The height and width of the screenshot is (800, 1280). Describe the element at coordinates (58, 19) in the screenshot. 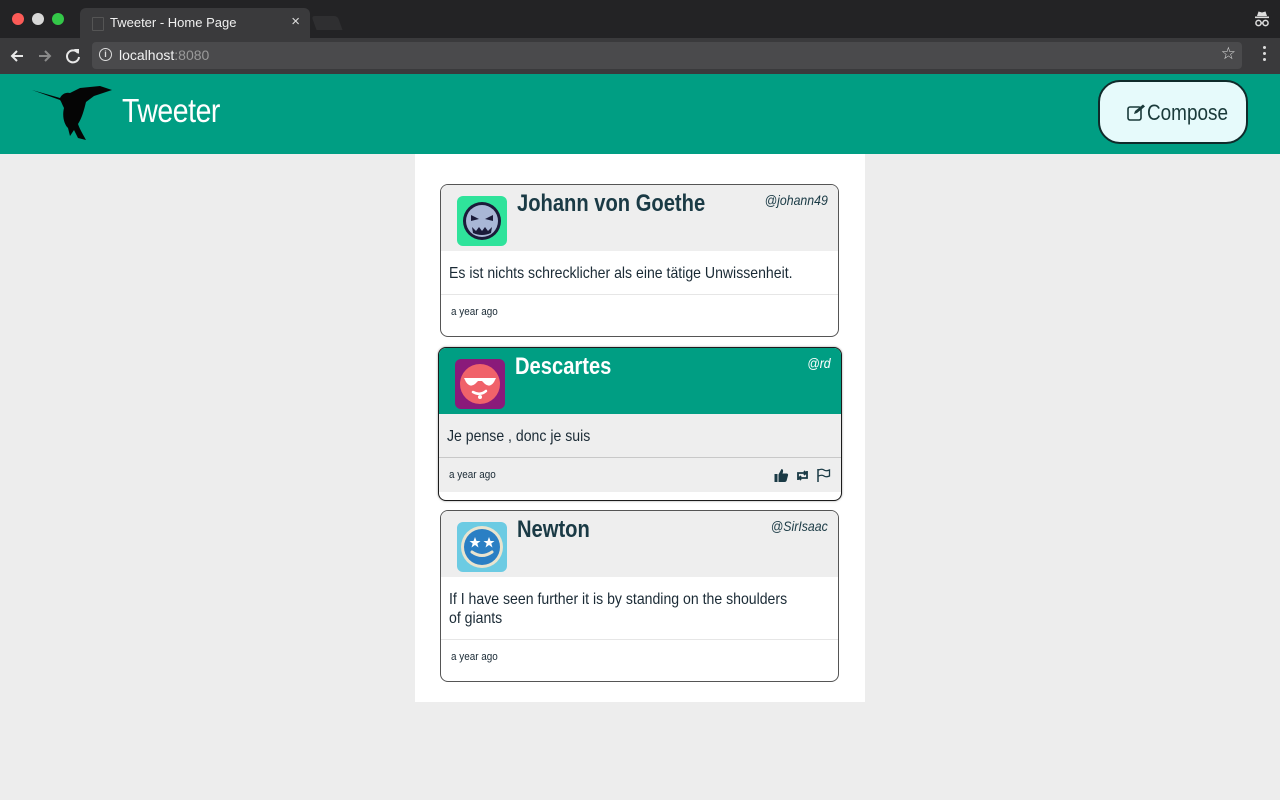

I see `maximize-window-button` at that location.